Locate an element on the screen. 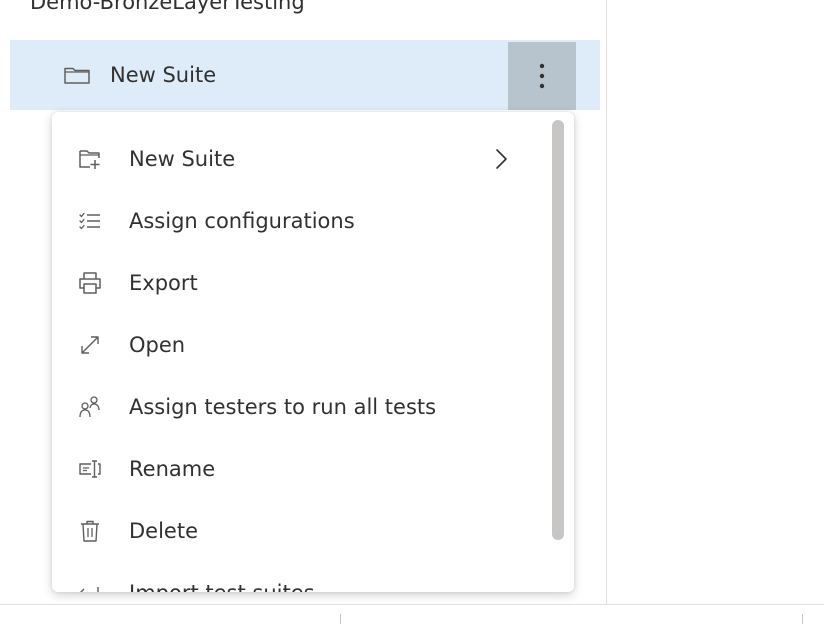 This screenshot has height=624, width=824. more-actions-button is located at coordinates (542, 76).